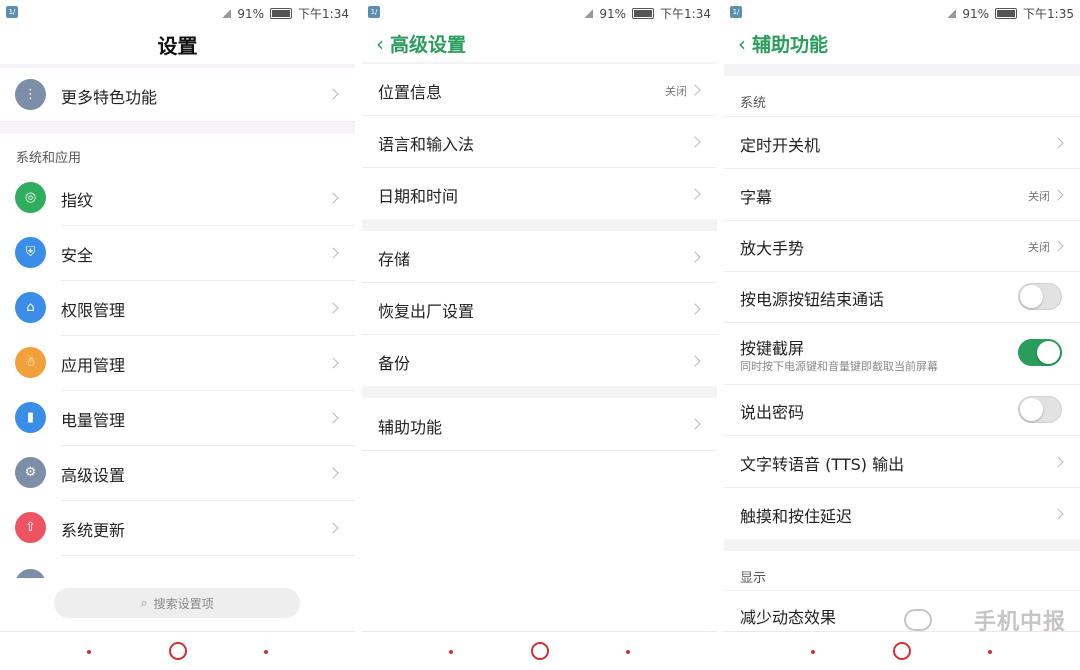 This screenshot has width=1080, height=670. What do you see at coordinates (185, 198) in the screenshot?
I see `settings-item-row: ◎ 指纹` at bounding box center [185, 198].